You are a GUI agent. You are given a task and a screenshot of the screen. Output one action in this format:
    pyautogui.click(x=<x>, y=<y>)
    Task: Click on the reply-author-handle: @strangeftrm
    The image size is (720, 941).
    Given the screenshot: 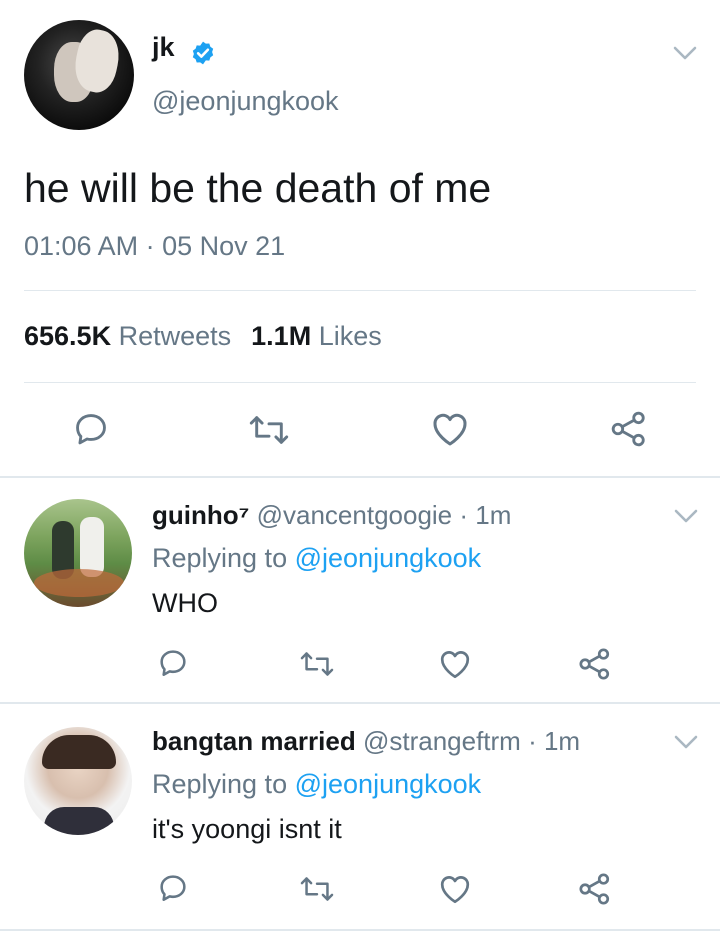 What is the action you would take?
    pyautogui.click(x=442, y=741)
    